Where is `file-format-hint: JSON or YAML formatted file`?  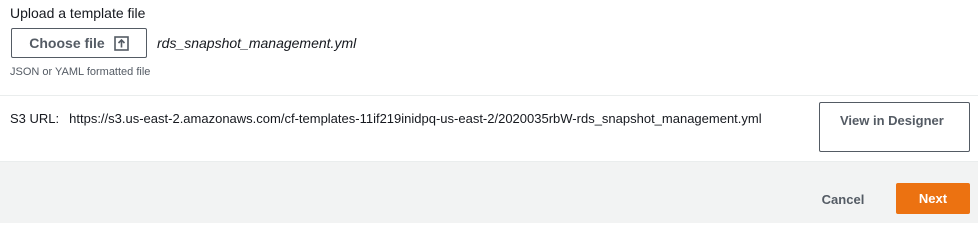 file-format-hint: JSON or YAML formatted file is located at coordinates (80, 72).